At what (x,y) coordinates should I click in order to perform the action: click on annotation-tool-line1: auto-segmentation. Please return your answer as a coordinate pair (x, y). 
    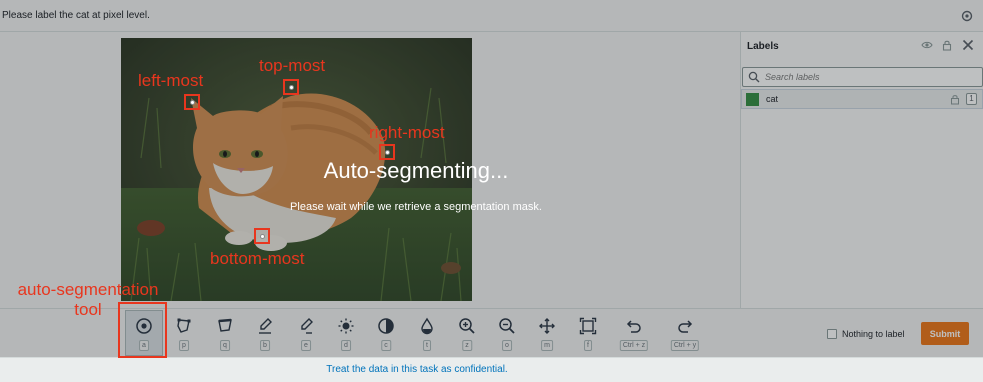
    Looking at the image, I should click on (88, 289).